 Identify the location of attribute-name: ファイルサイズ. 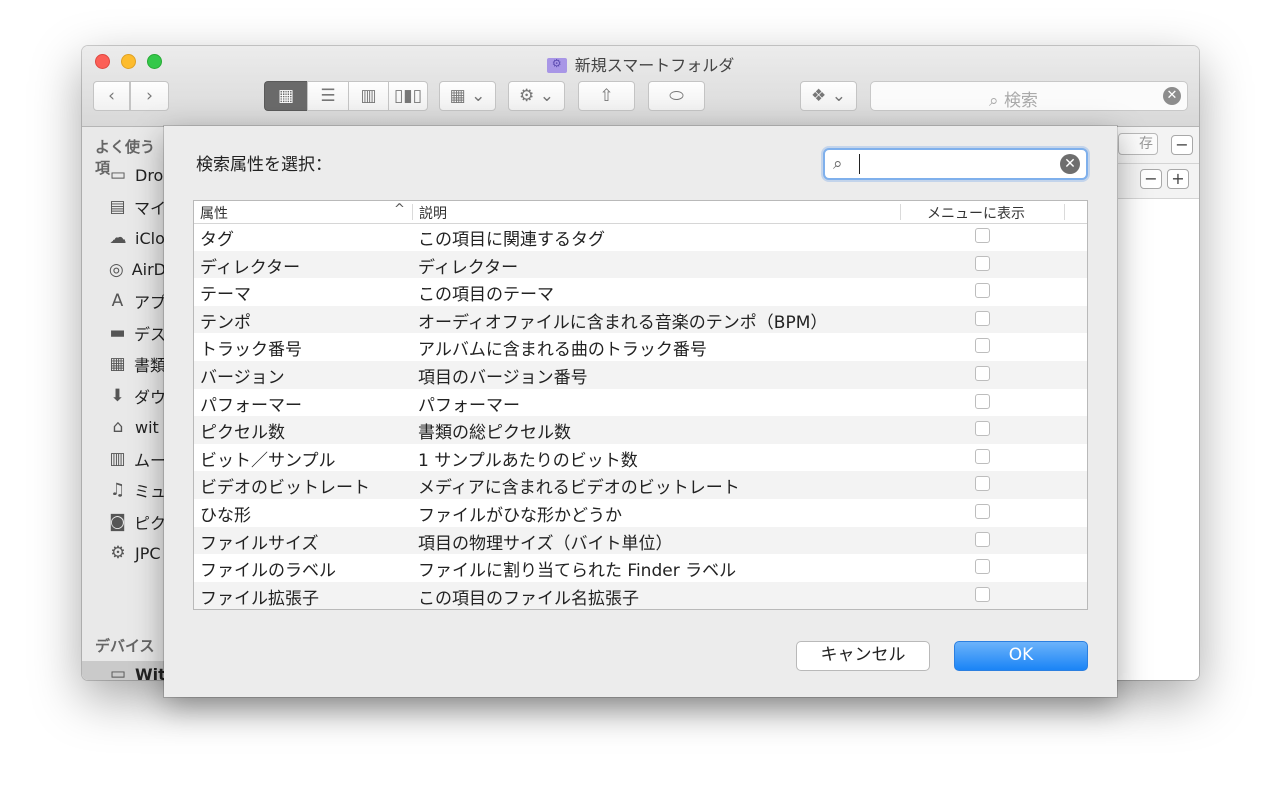
(259, 543).